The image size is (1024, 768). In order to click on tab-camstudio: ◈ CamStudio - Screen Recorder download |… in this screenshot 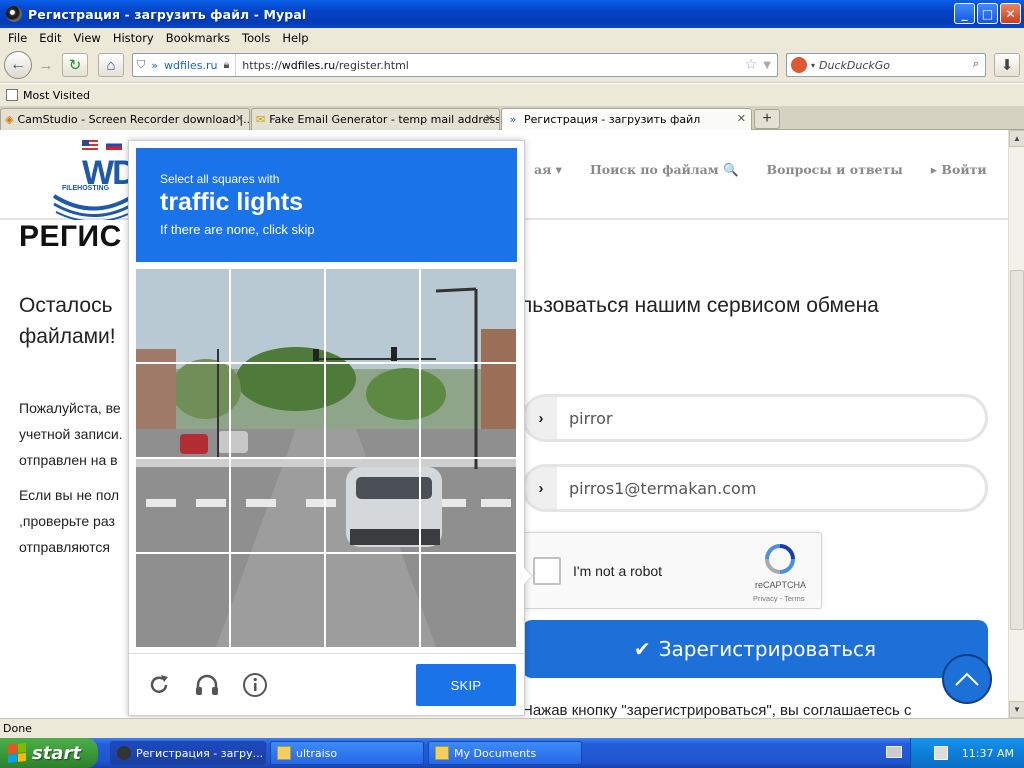, I will do `click(125, 119)`.